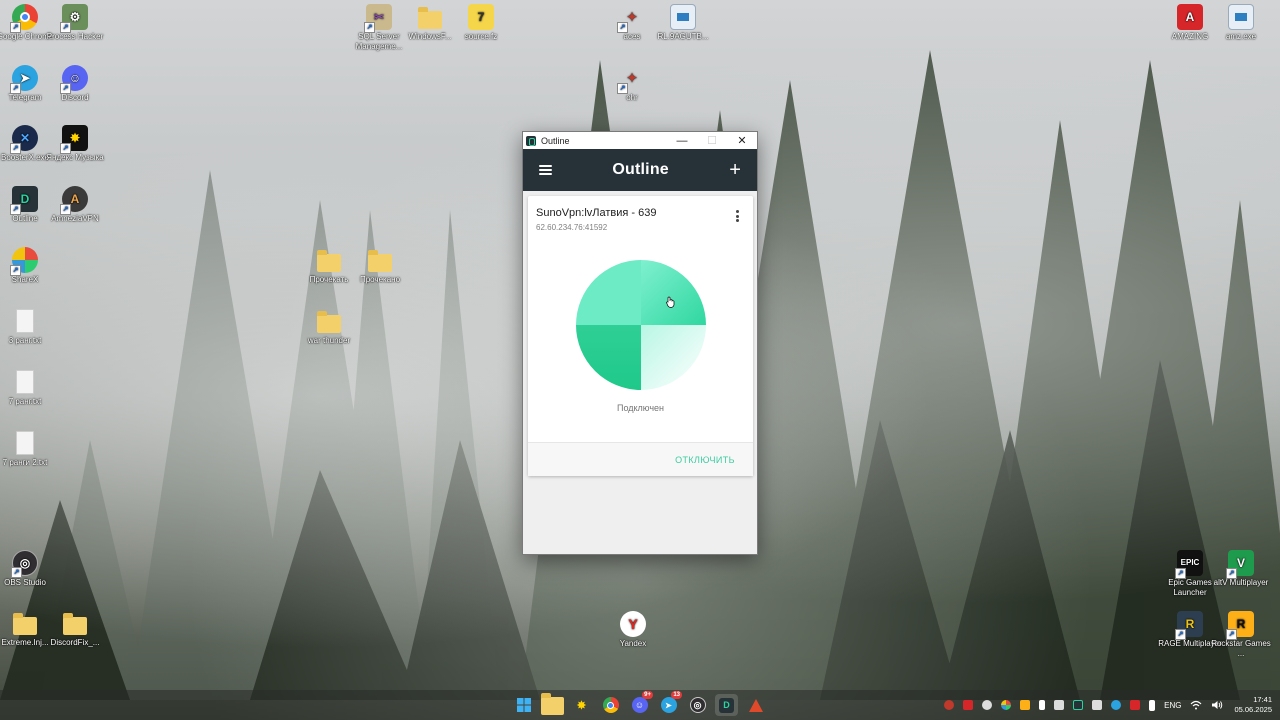  Describe the element at coordinates (1116, 705) in the screenshot. I see `tray-telegram-icon` at that location.